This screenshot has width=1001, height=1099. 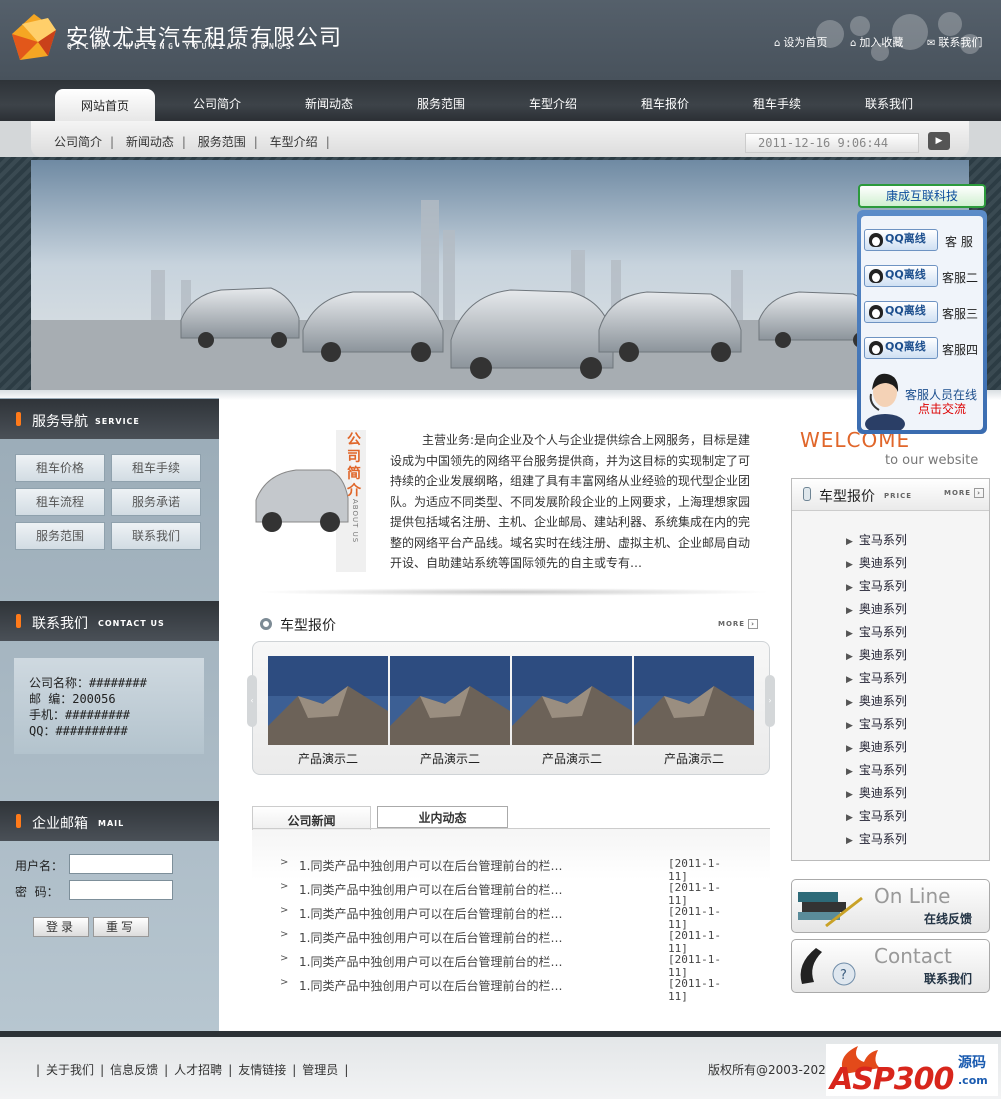 I want to click on carousel-next-button: ›, so click(x=770, y=701).